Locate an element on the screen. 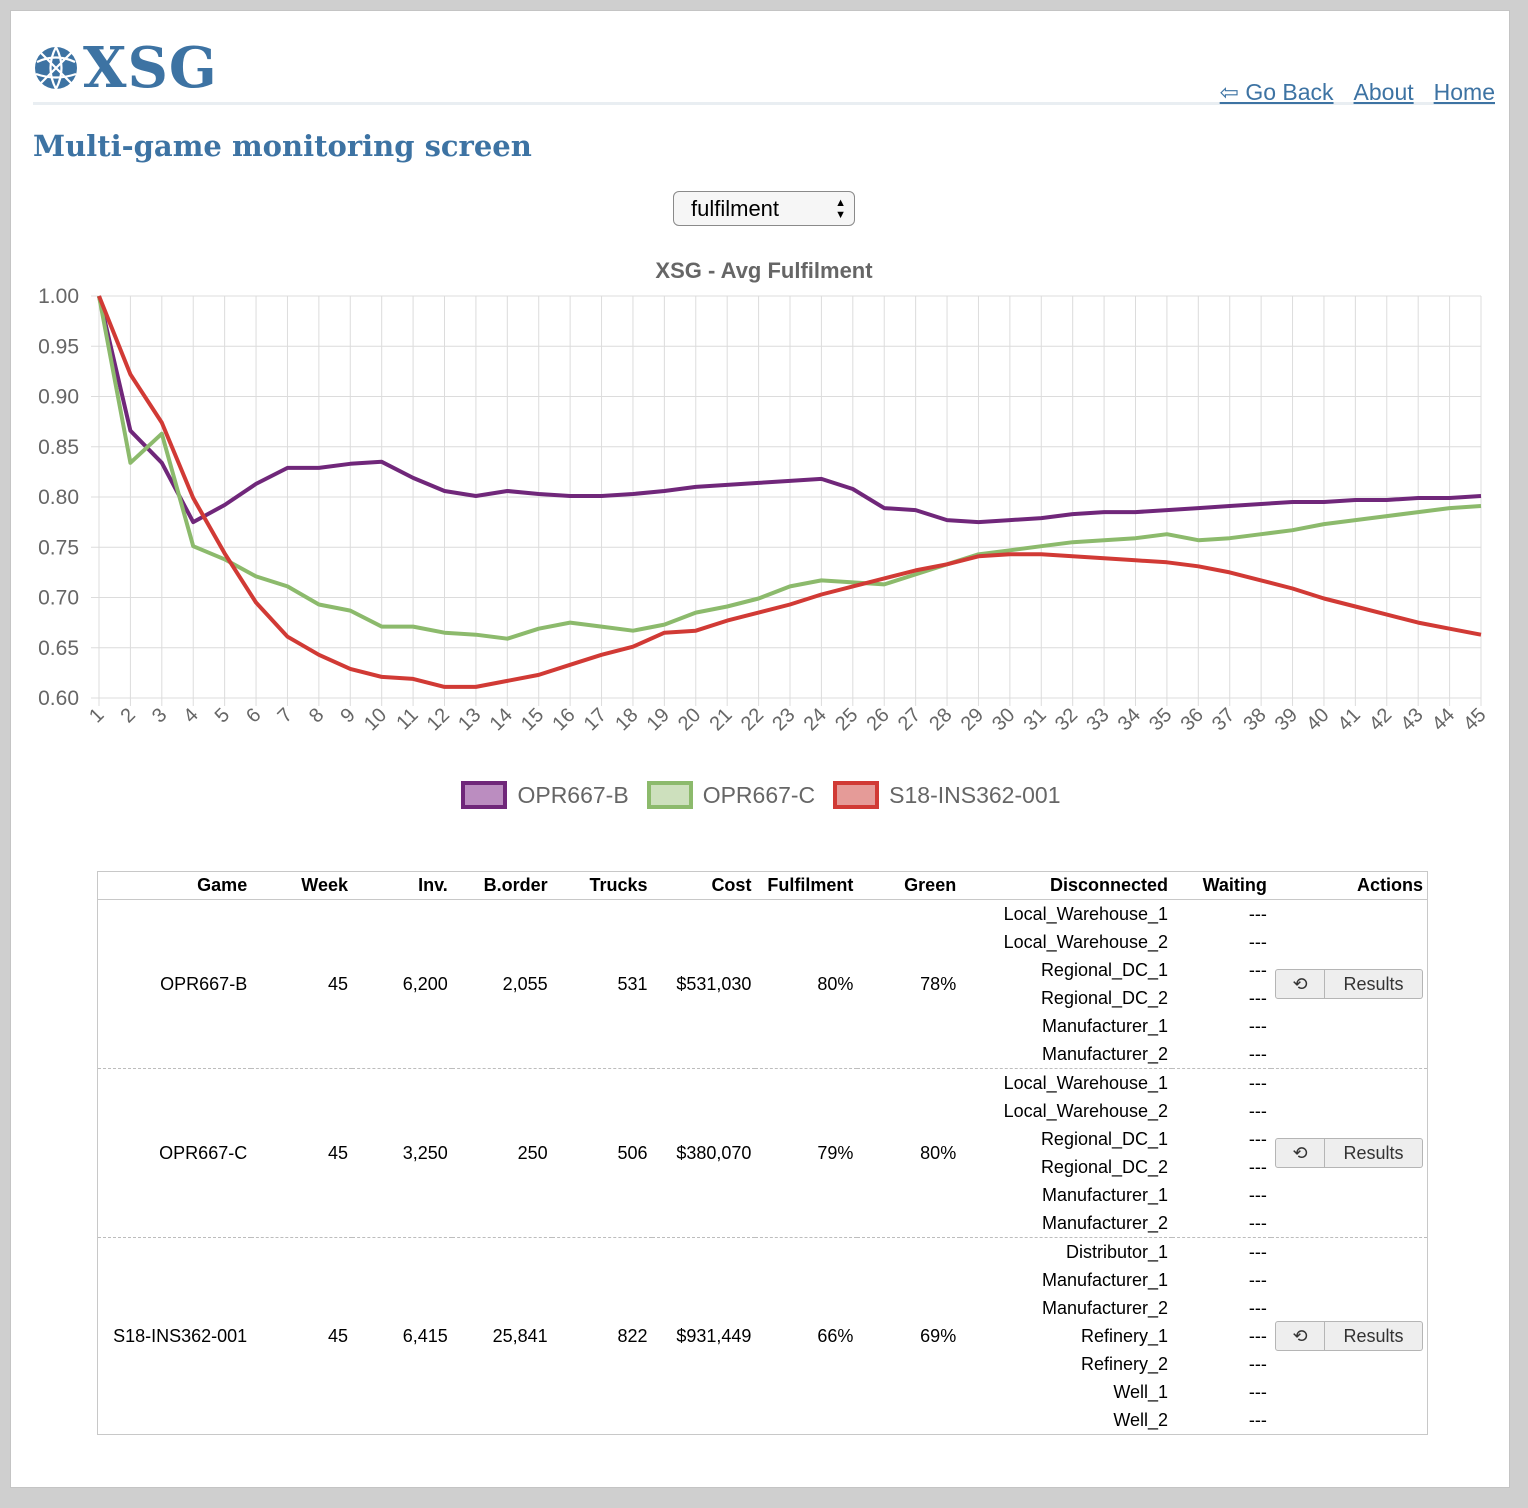 The image size is (1528, 1508). page-title: Multi-game monitoring screen is located at coordinates (282, 146).